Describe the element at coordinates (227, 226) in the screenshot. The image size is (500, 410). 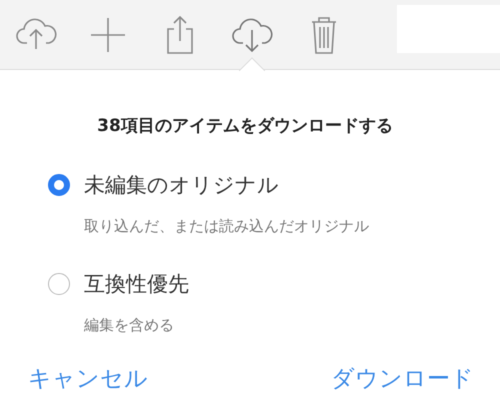
I see `option-description: 取り込んだ、または読み込んだオリジナル` at that location.